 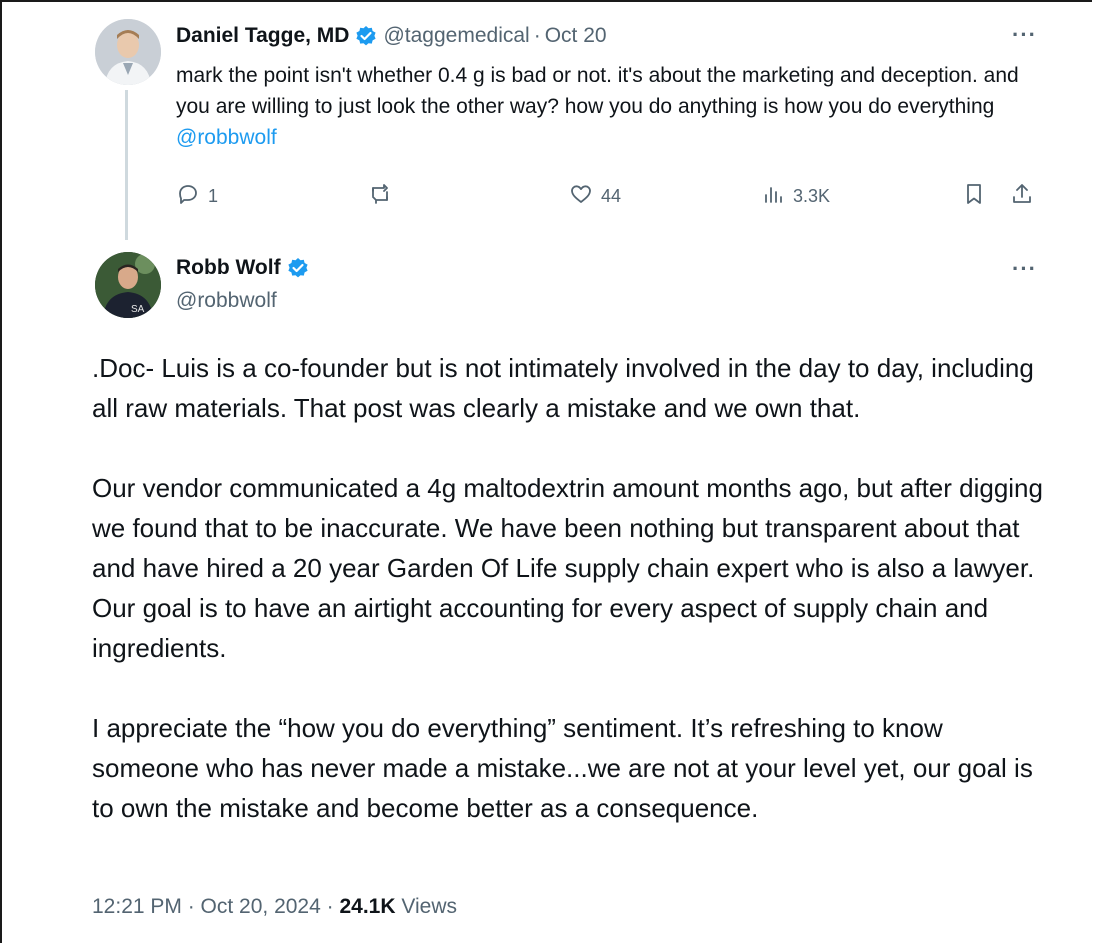 I want to click on main-author-name: Robb Wolf, so click(x=228, y=268).